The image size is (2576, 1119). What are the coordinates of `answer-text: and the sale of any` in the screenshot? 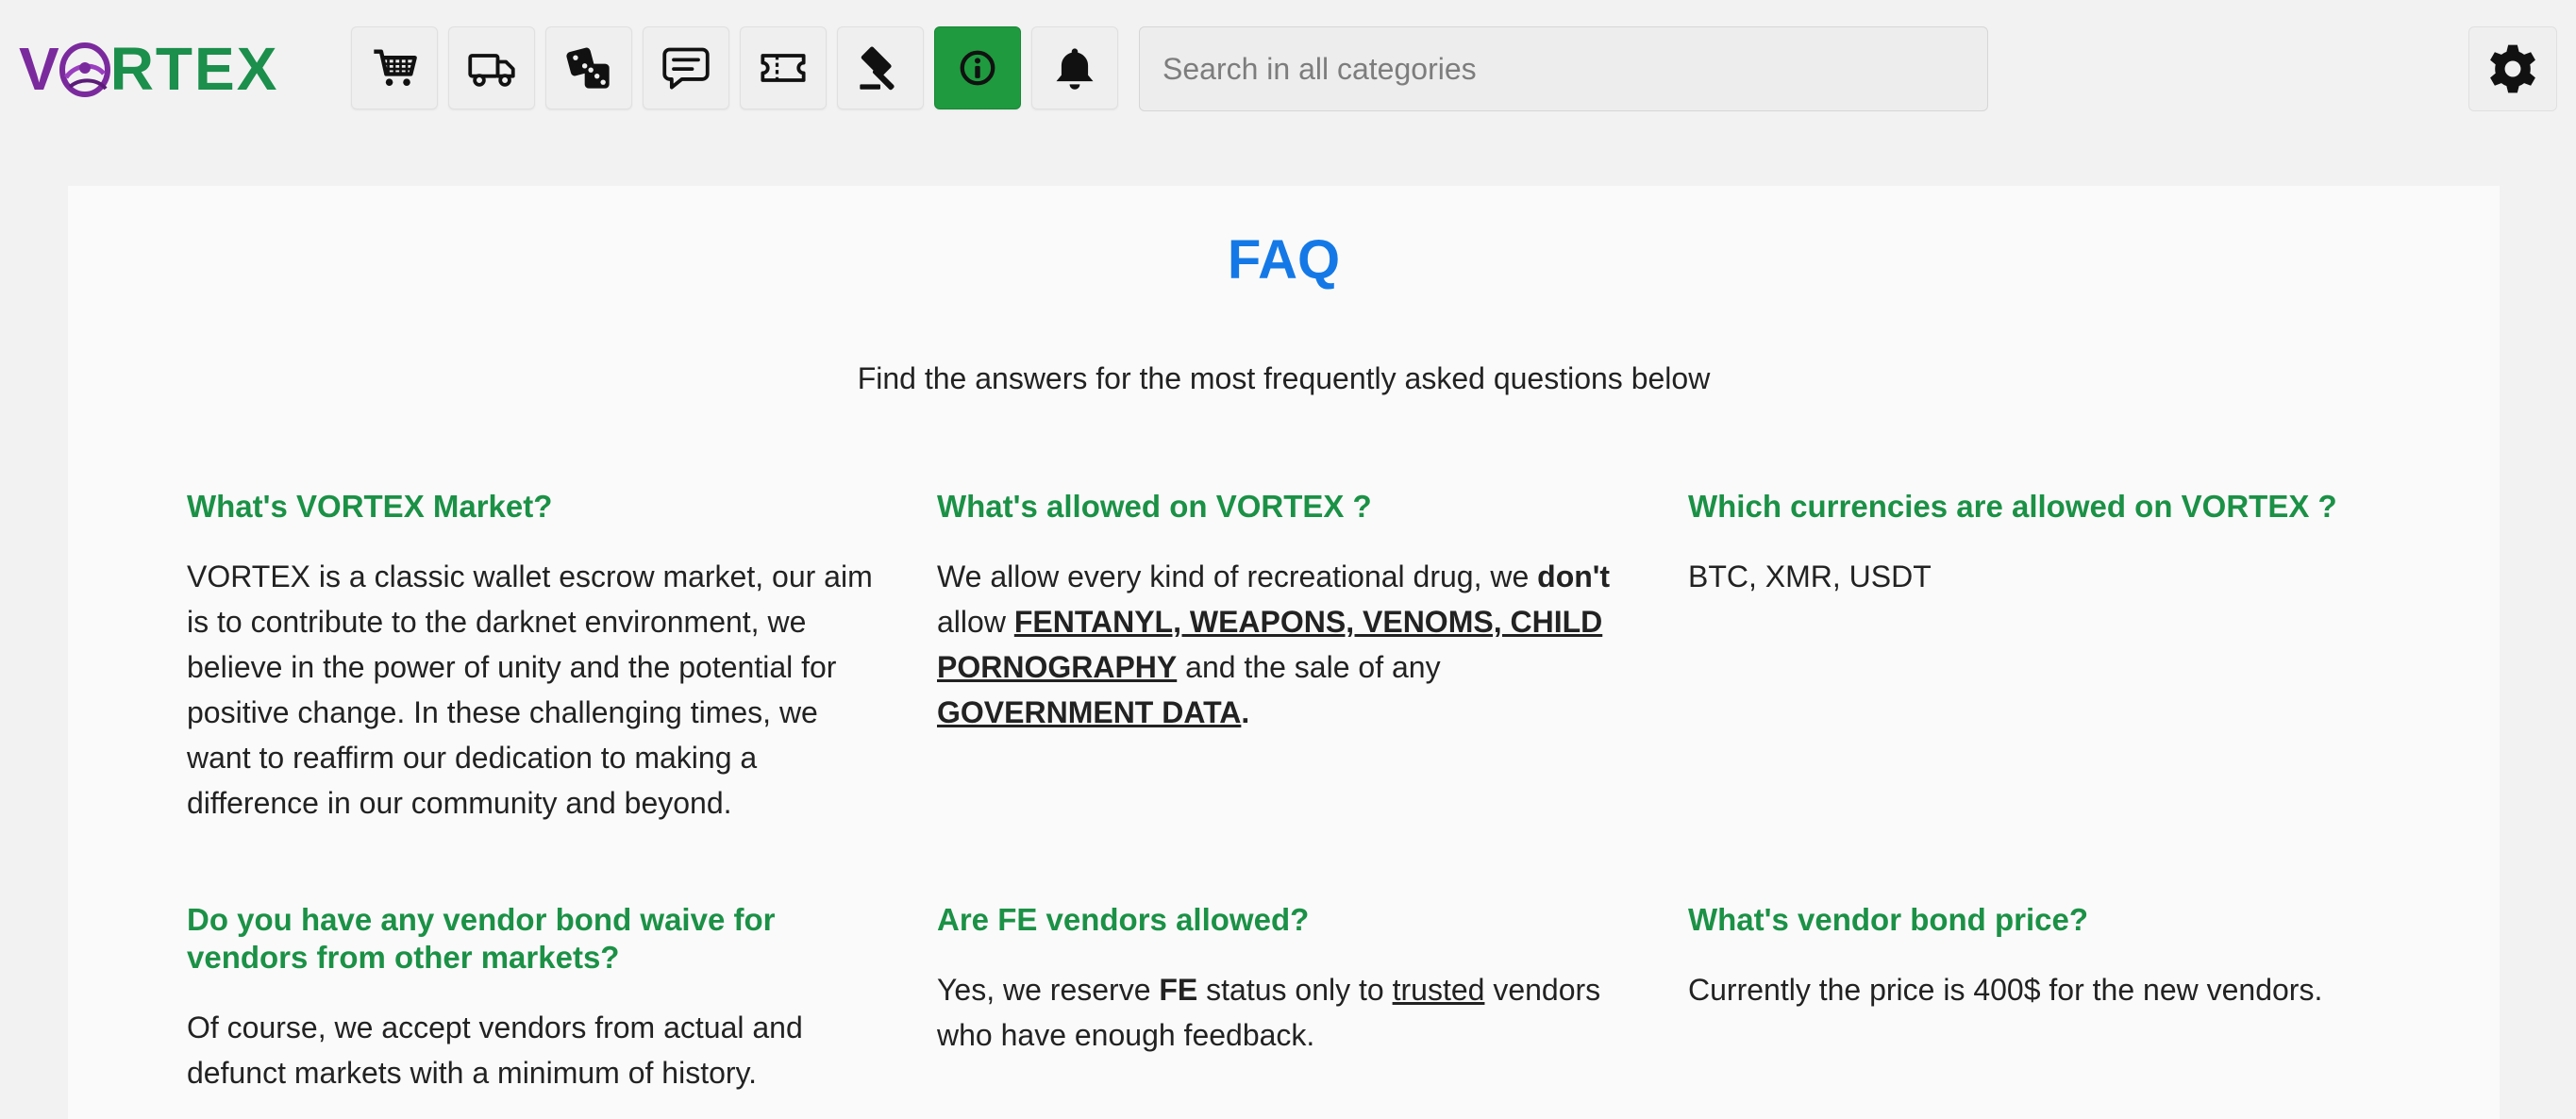 It's located at (1309, 667).